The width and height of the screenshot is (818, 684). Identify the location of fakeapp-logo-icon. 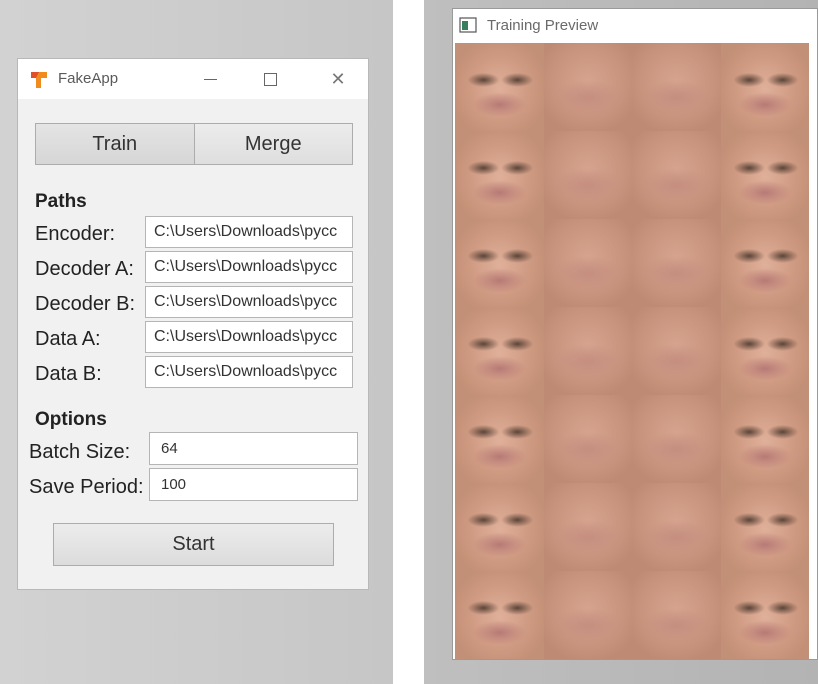
(39, 80).